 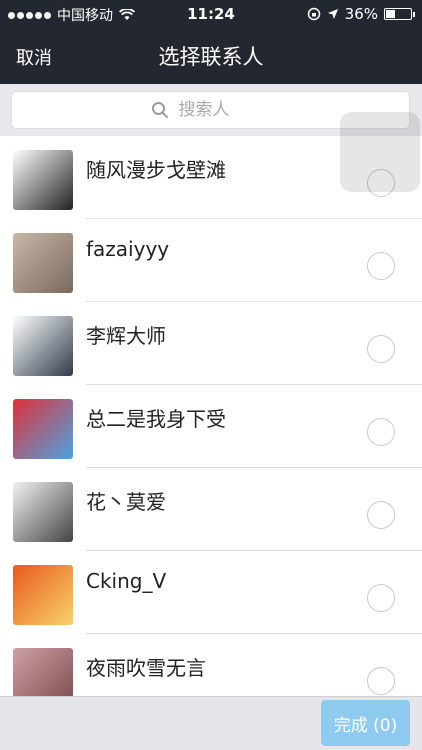 I want to click on battery-icon, so click(x=399, y=14).